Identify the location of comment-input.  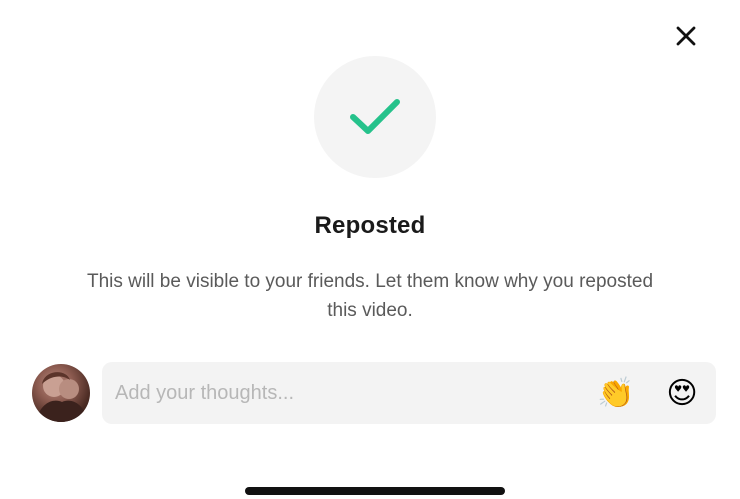
(345, 393).